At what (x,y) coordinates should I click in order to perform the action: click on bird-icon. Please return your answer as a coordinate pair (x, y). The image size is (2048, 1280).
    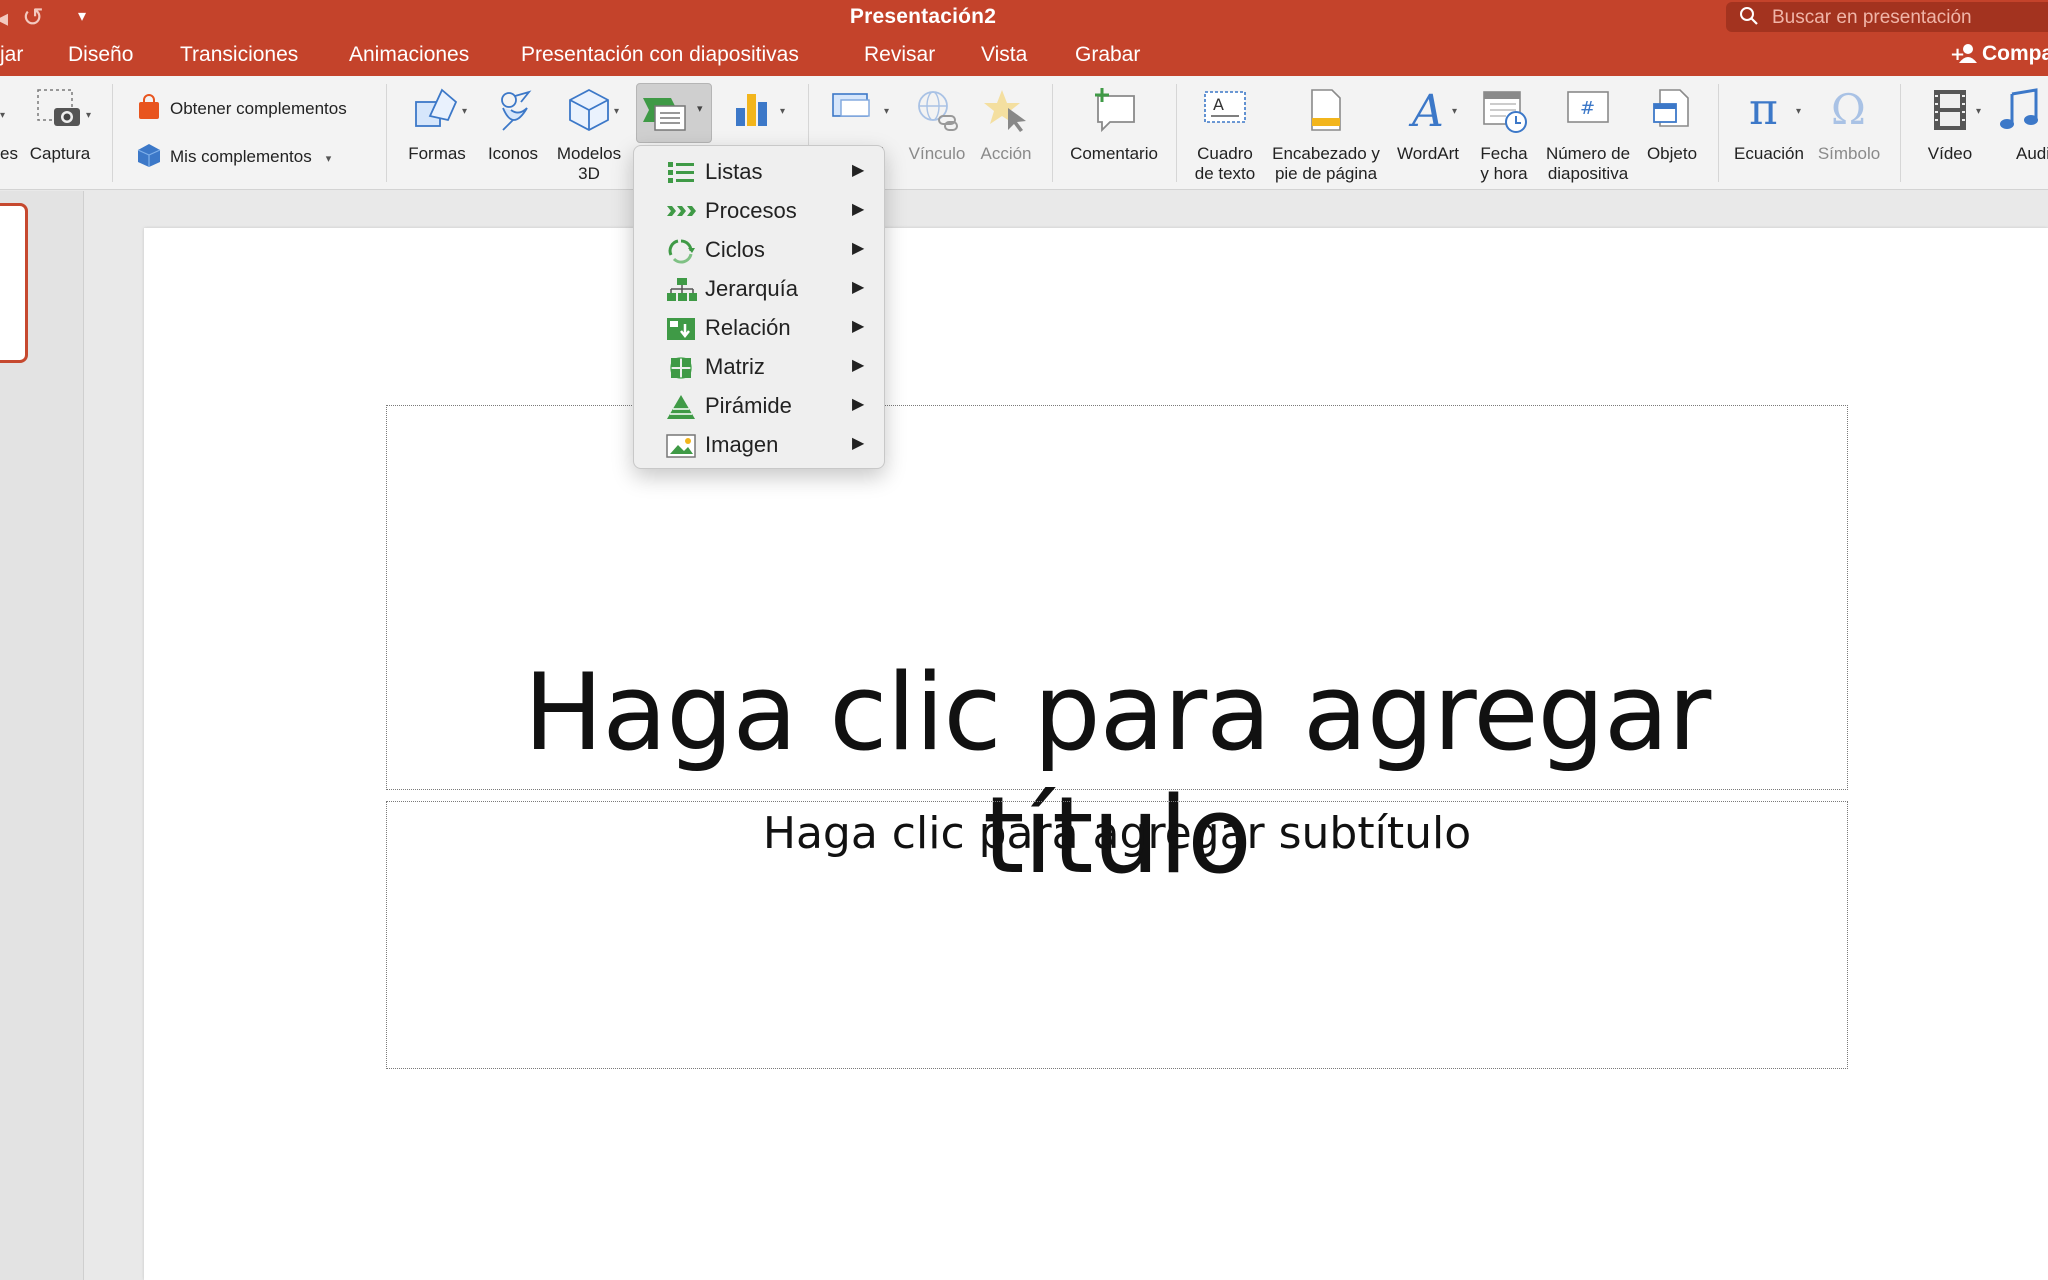
    Looking at the image, I should click on (516, 110).